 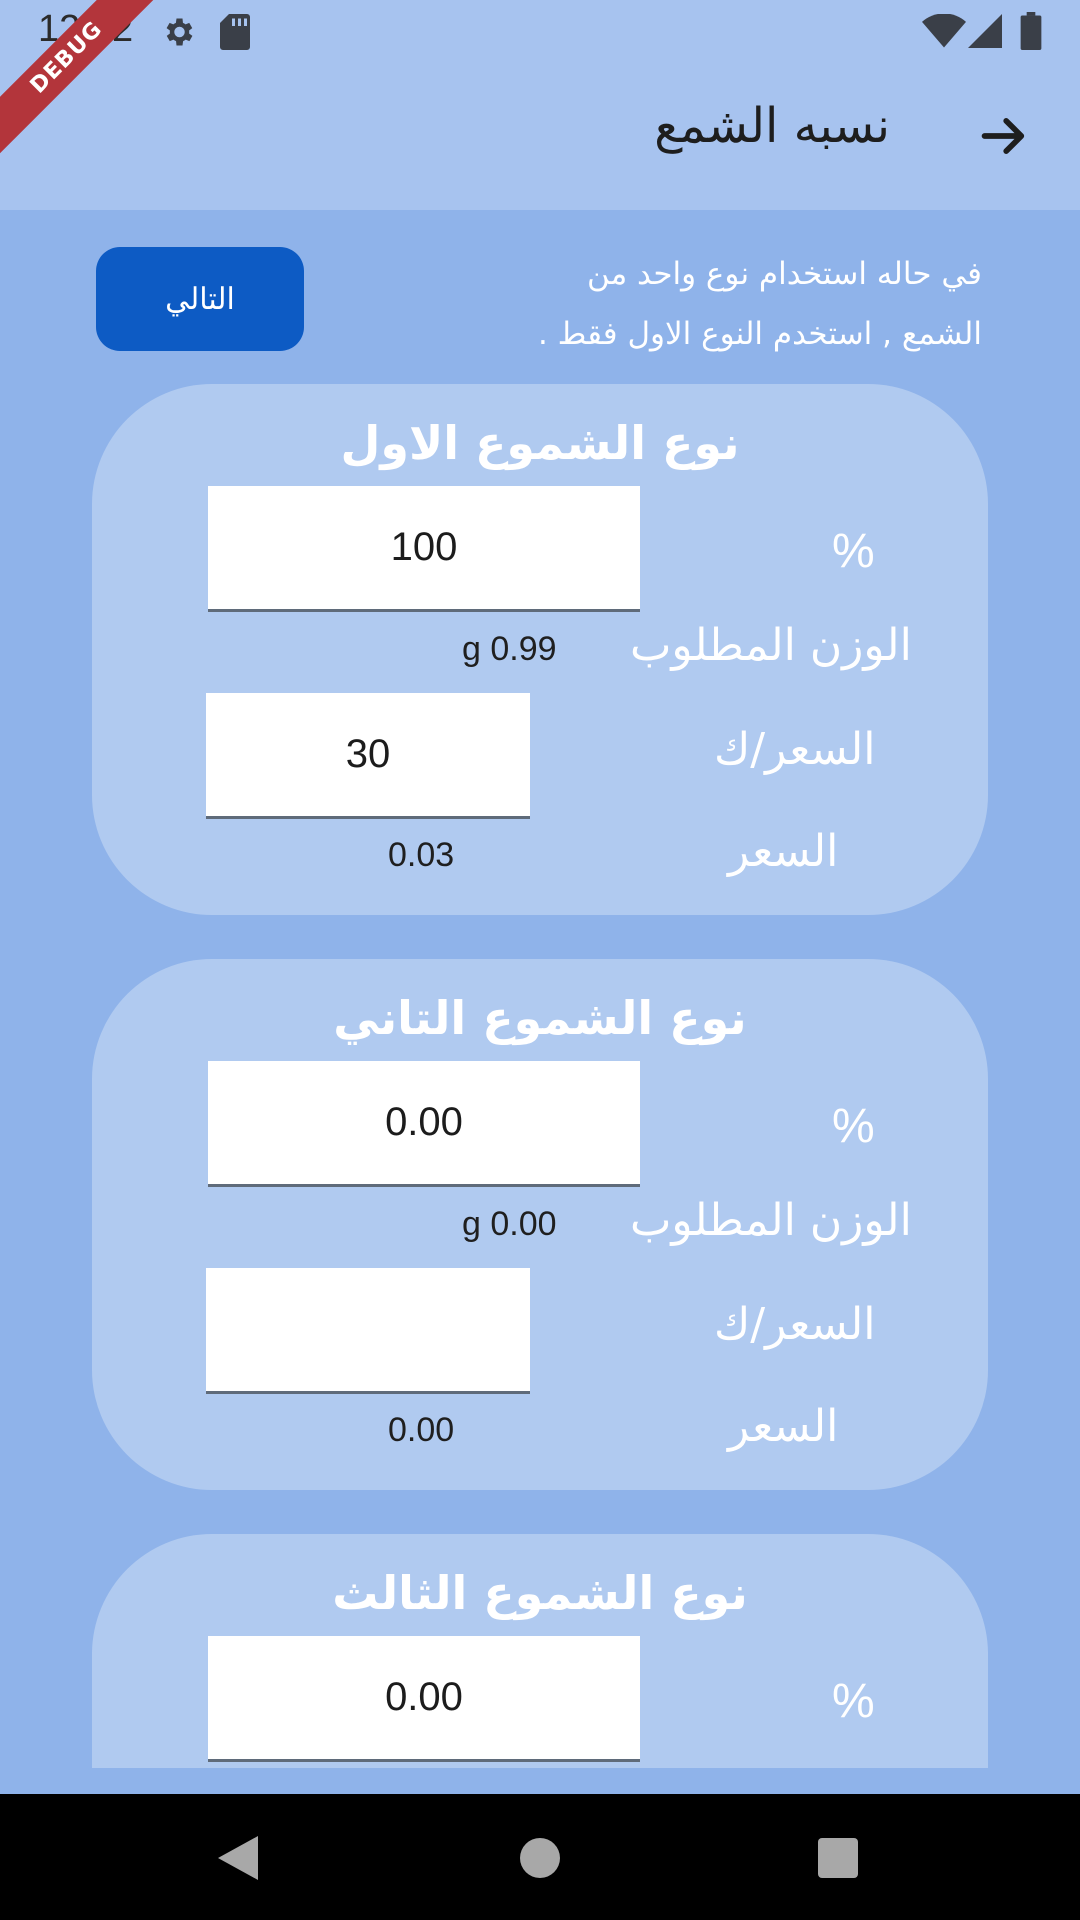 I want to click on home-circle-icon, so click(x=540, y=1860).